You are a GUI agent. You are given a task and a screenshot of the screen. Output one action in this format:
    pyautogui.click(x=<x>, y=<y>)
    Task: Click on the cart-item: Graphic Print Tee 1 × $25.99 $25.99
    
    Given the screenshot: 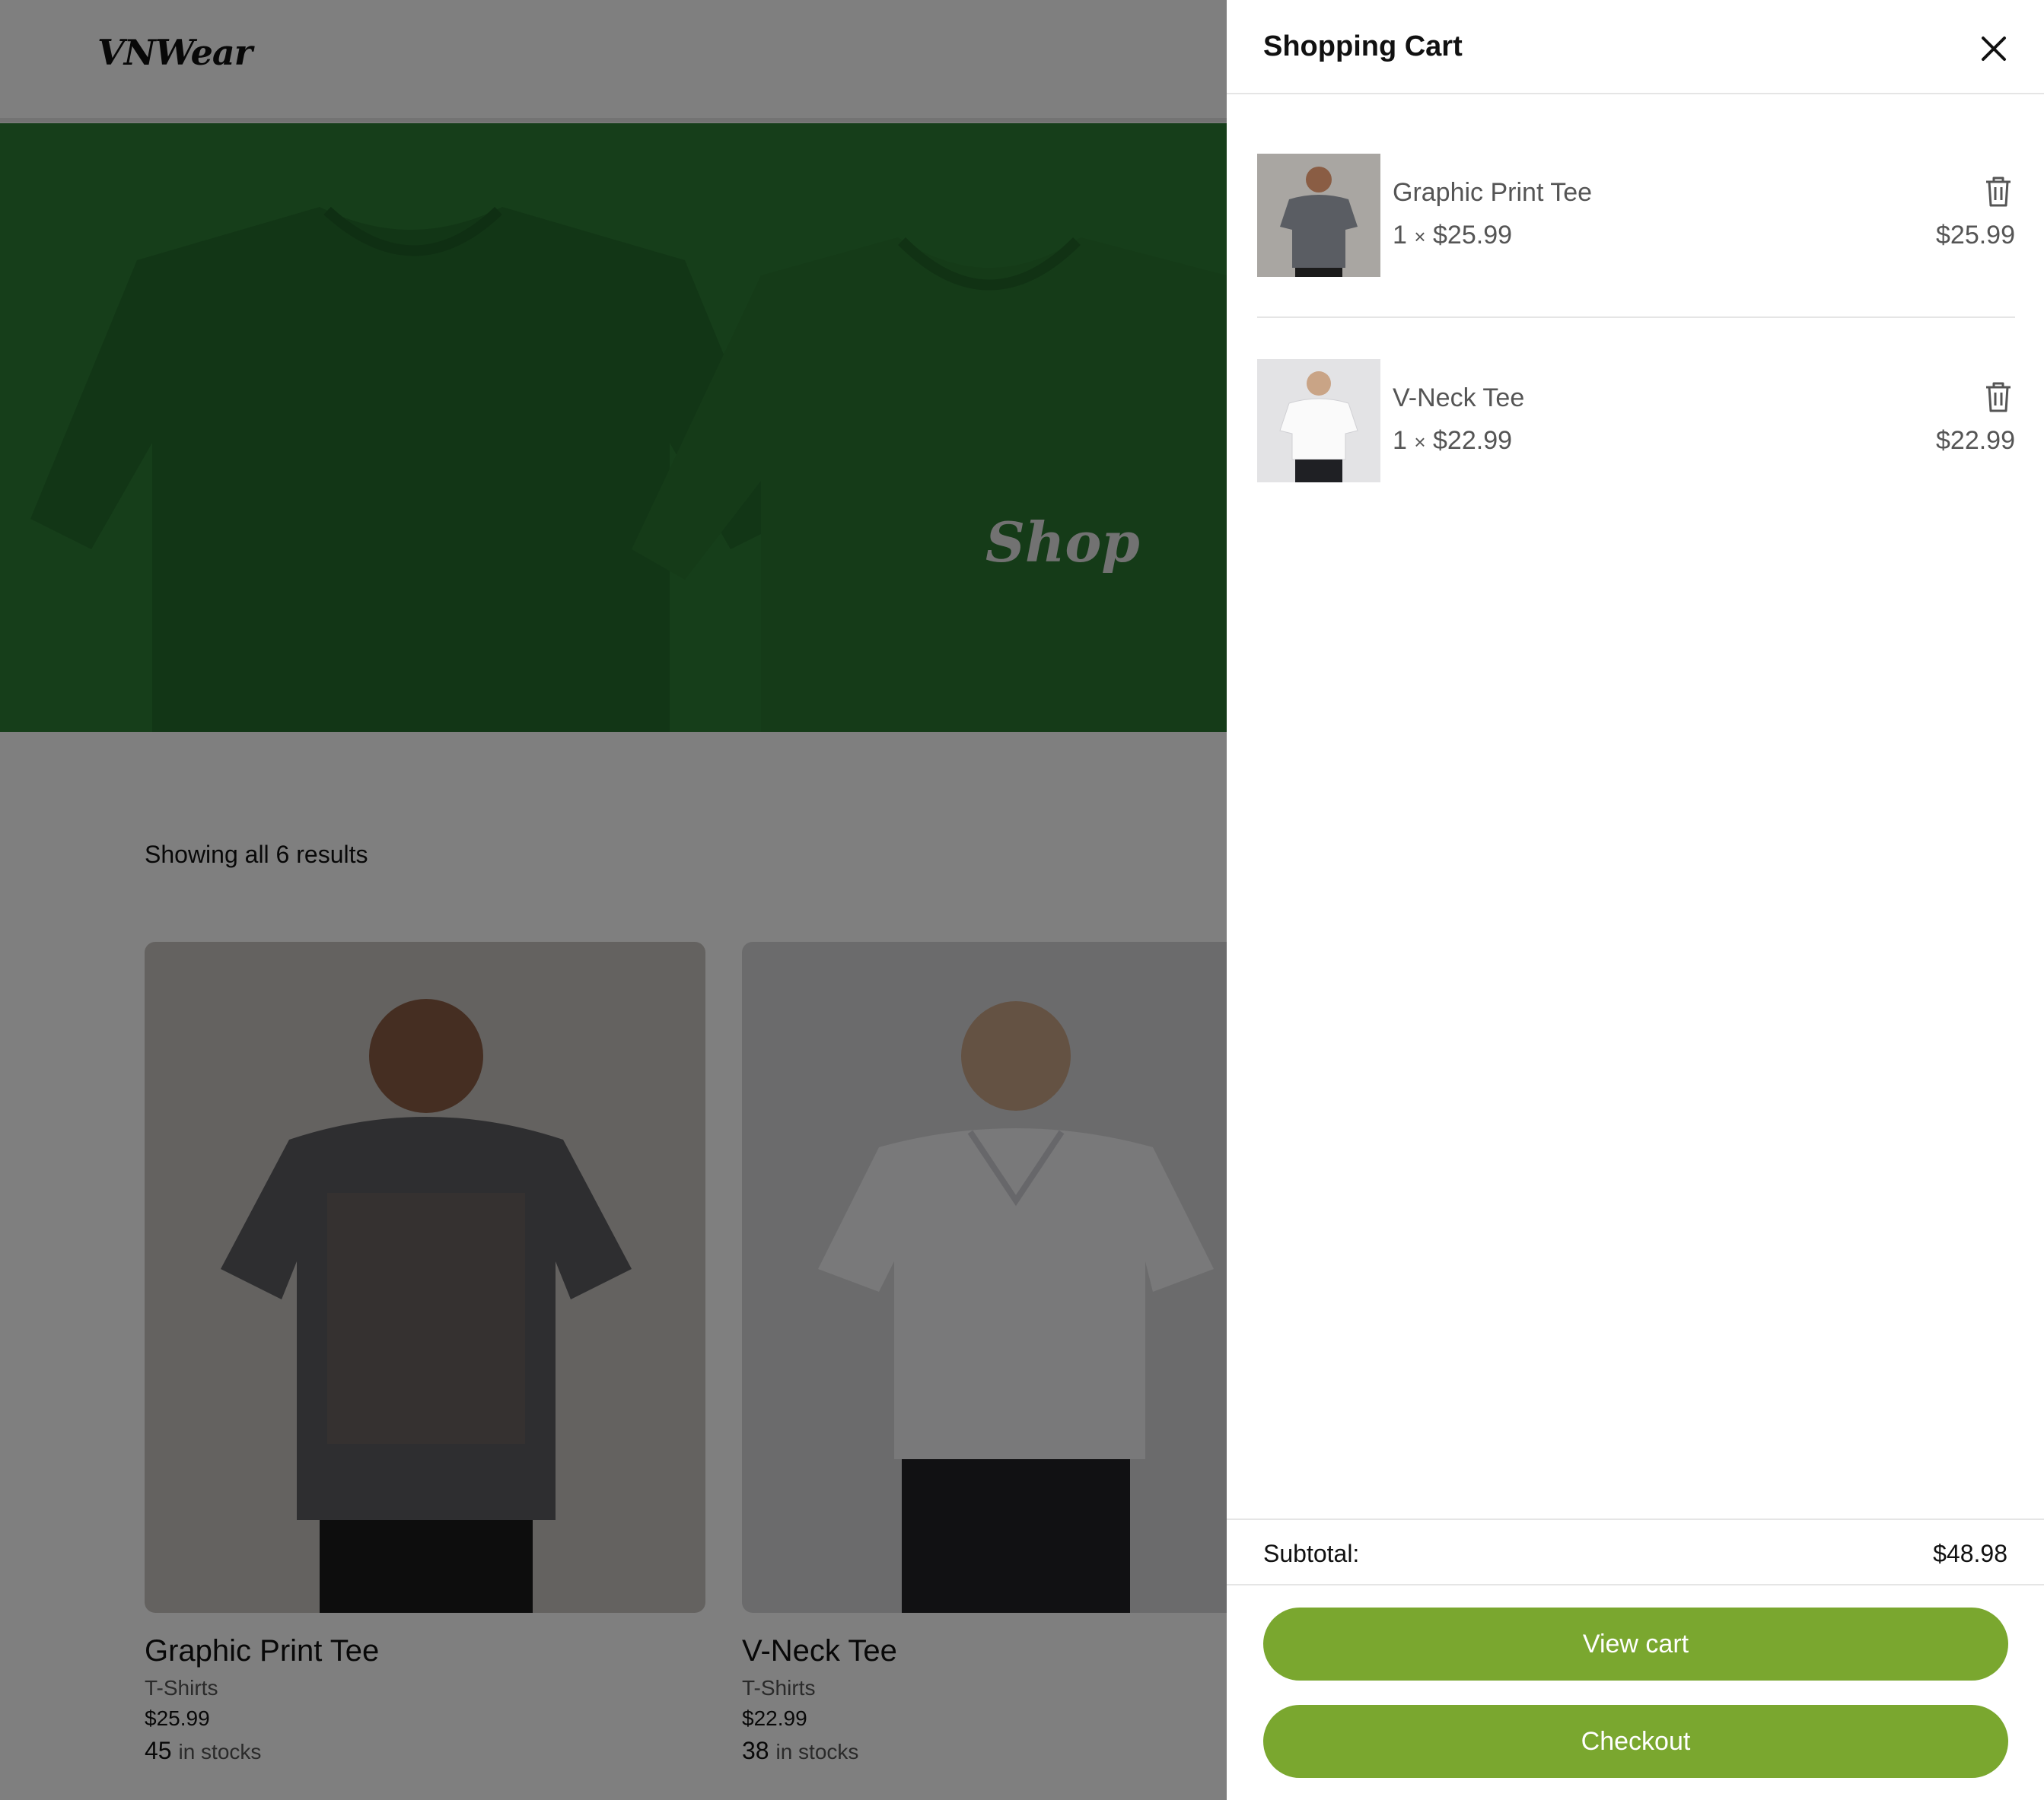 What is the action you would take?
    pyautogui.click(x=1636, y=216)
    